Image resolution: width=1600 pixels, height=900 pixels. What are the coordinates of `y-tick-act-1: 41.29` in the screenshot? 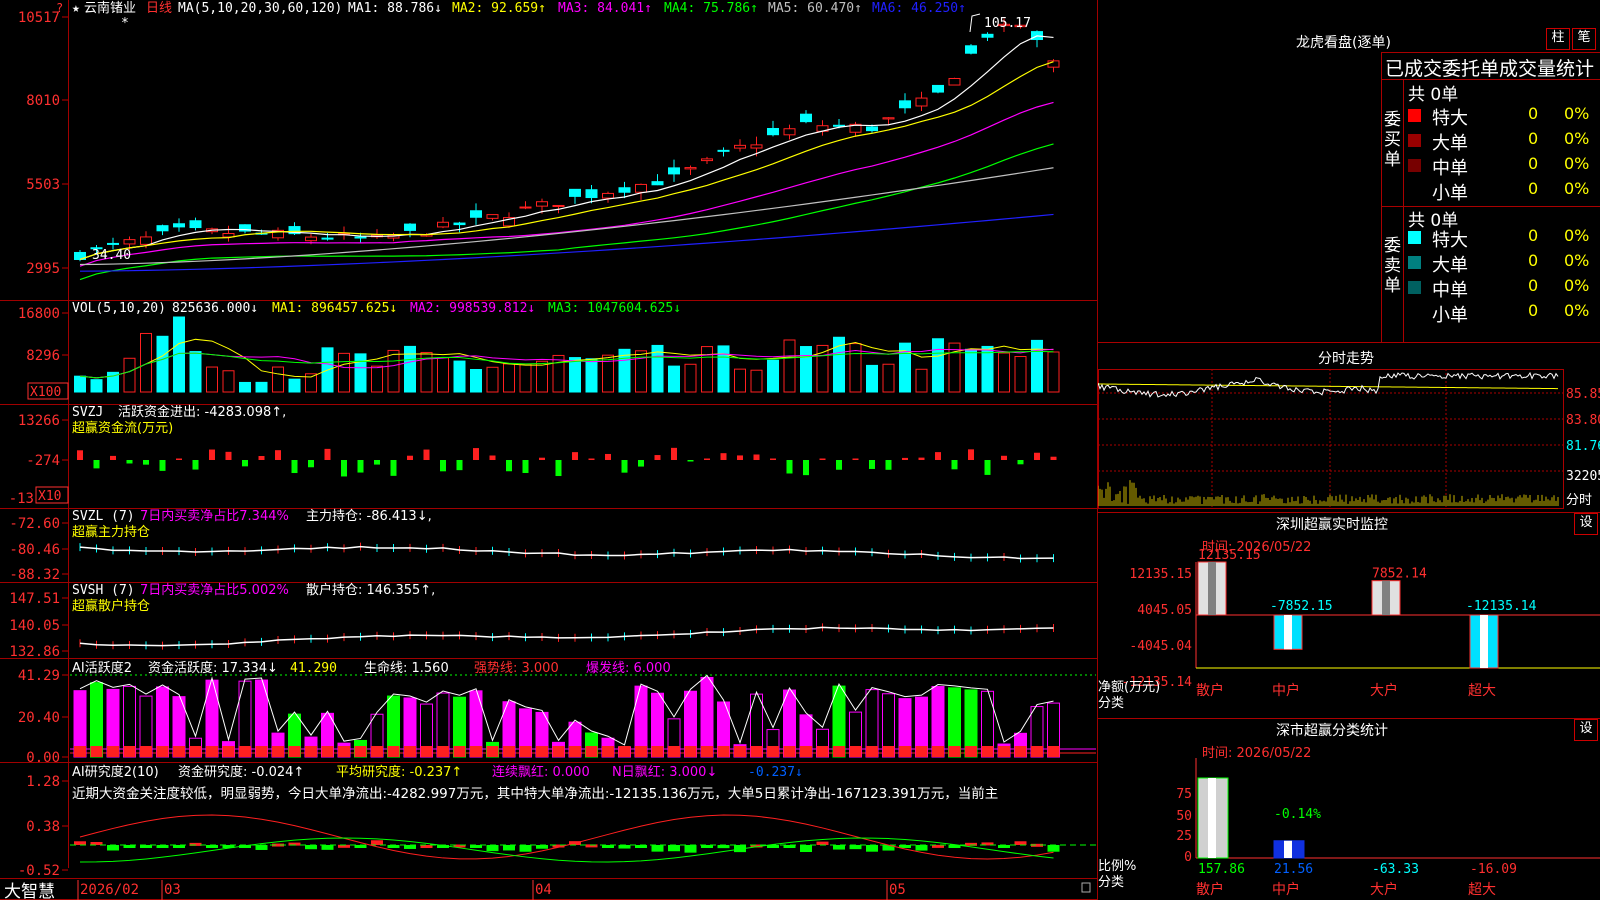 It's located at (39, 676).